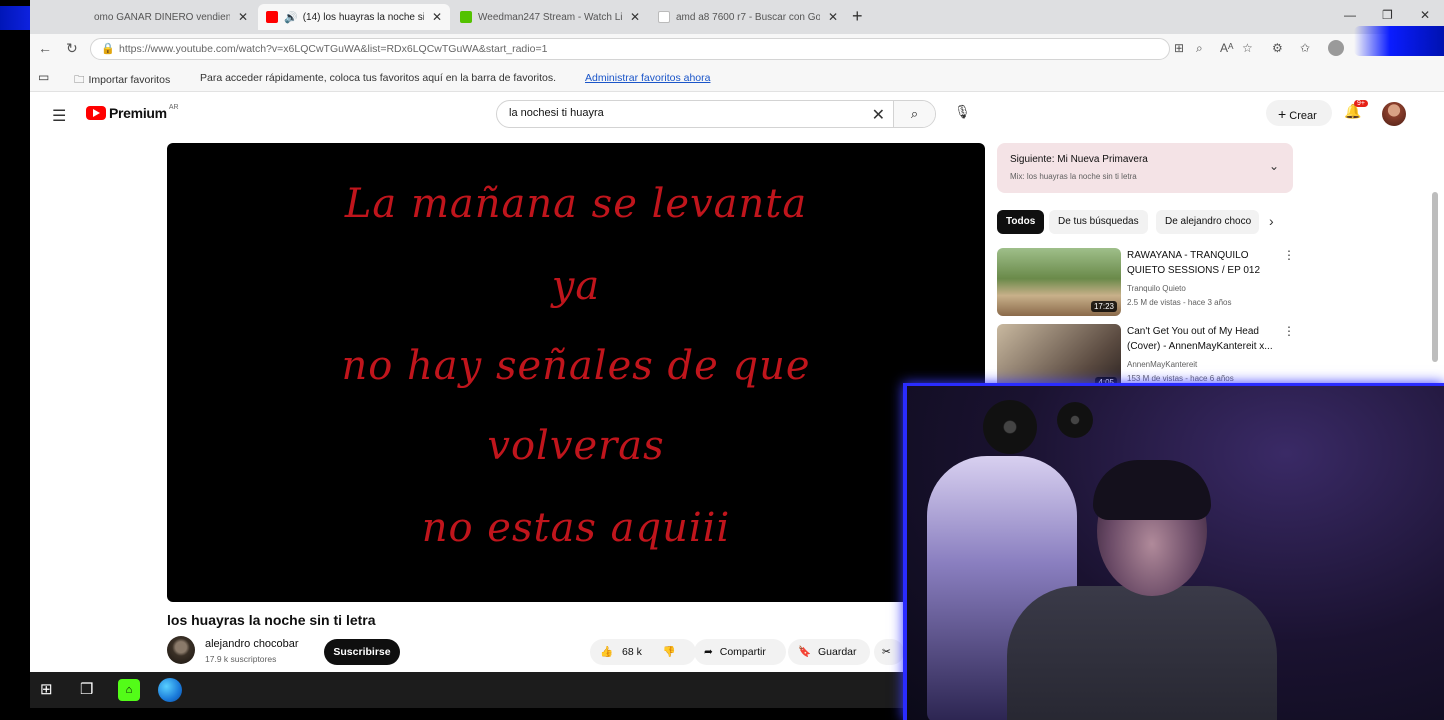 Image resolution: width=1444 pixels, height=720 pixels. Describe the element at coordinates (1179, 302) in the screenshot. I see `recommendation-meta: 2.5 M de vistas - hace 3 años` at that location.